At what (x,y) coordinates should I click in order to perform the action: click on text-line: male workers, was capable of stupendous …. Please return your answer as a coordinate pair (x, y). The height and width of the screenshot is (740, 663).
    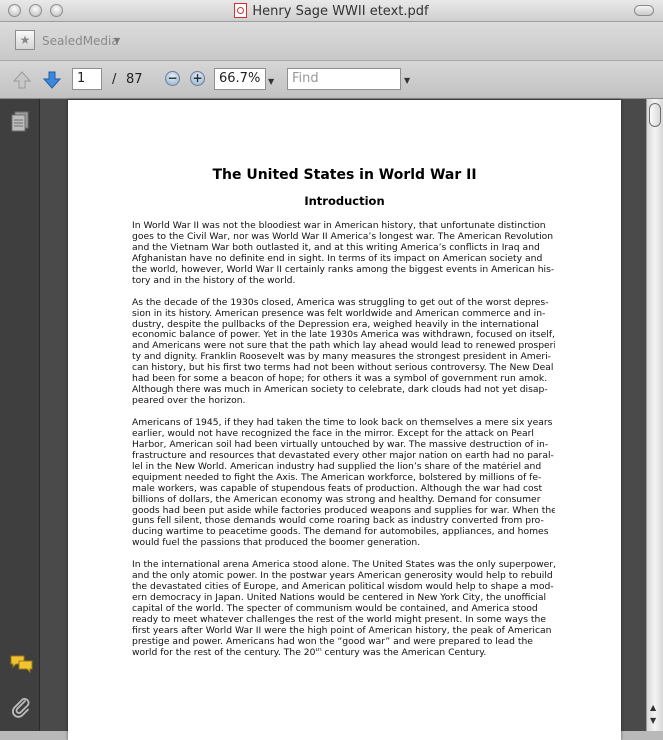
    Looking at the image, I should click on (337, 488).